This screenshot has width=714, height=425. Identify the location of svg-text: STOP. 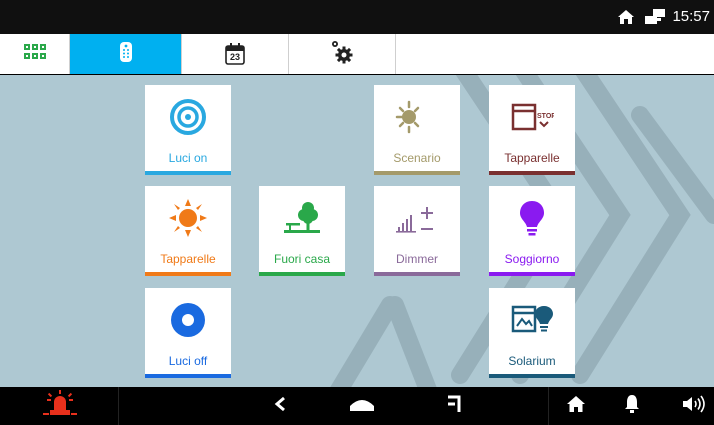
(545, 116).